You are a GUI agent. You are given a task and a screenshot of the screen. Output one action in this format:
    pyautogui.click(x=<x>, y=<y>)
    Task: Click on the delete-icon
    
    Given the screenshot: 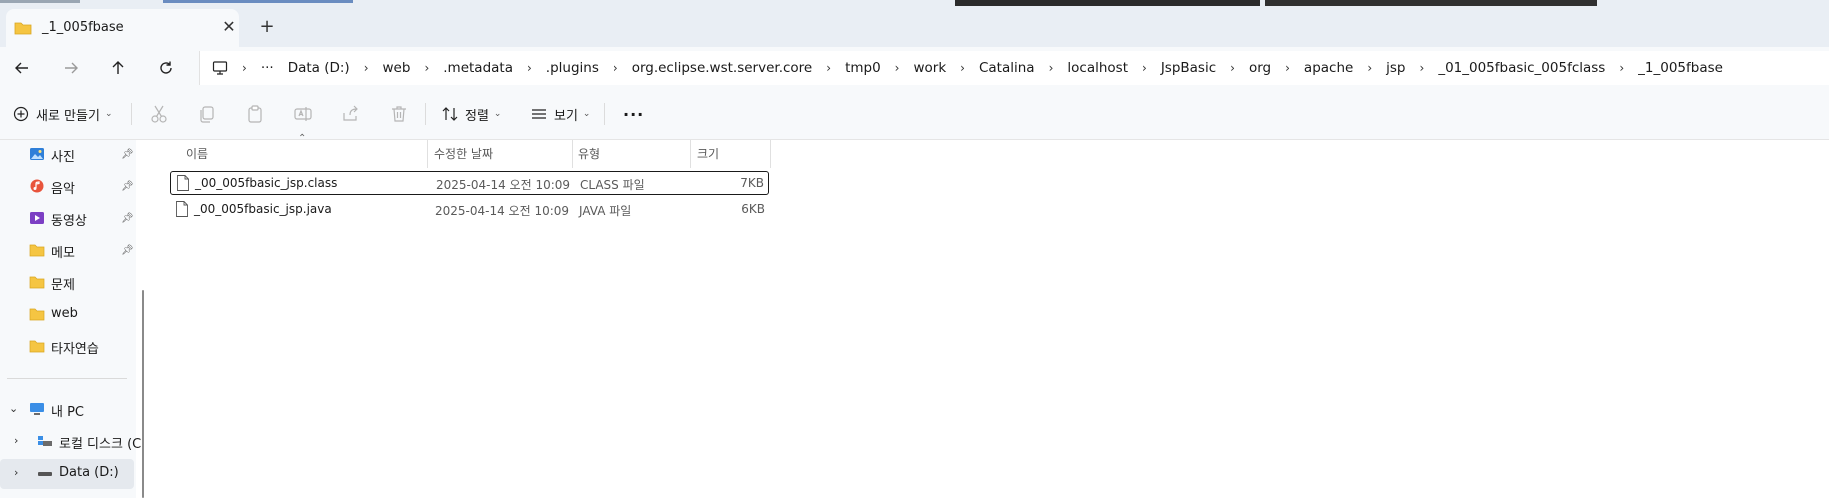 What is the action you would take?
    pyautogui.click(x=399, y=114)
    